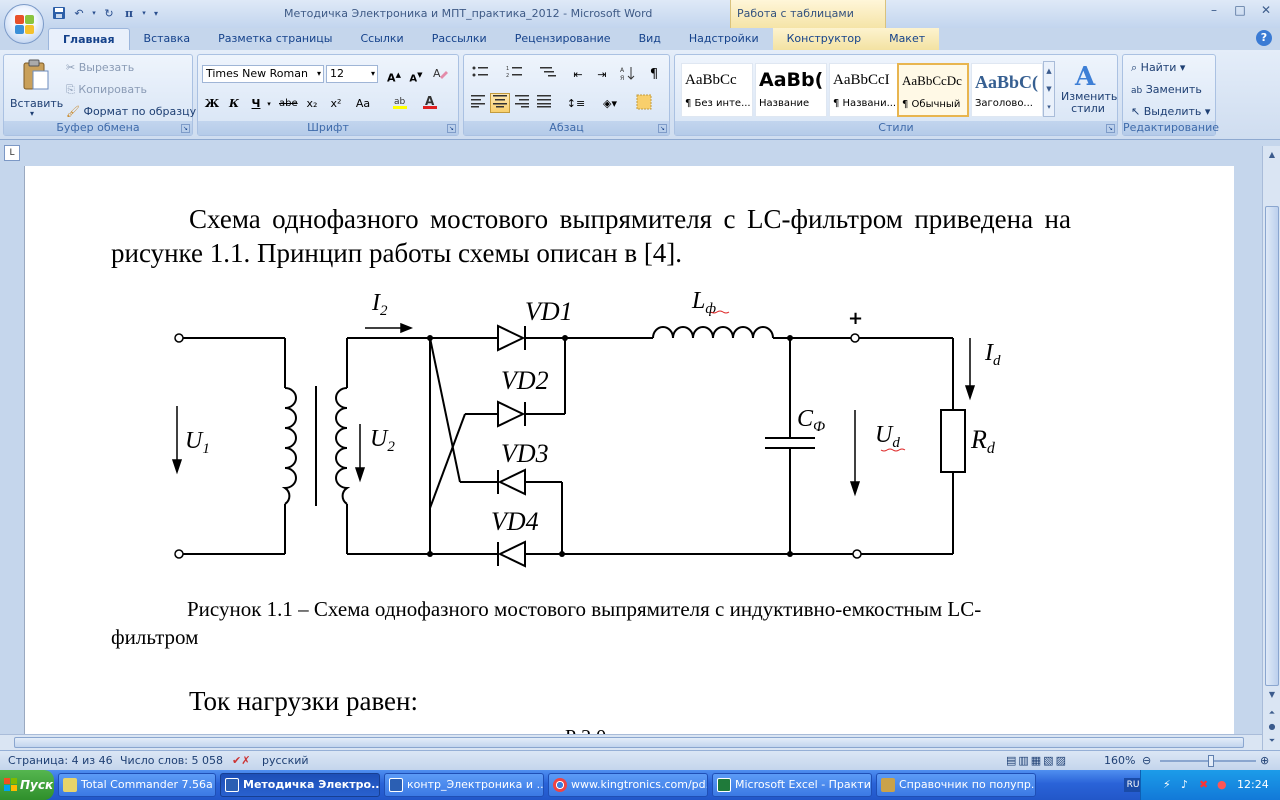 The height and width of the screenshot is (800, 1280). What do you see at coordinates (791, 90) in the screenshot?
I see `style-title: AaBb( Название` at bounding box center [791, 90].